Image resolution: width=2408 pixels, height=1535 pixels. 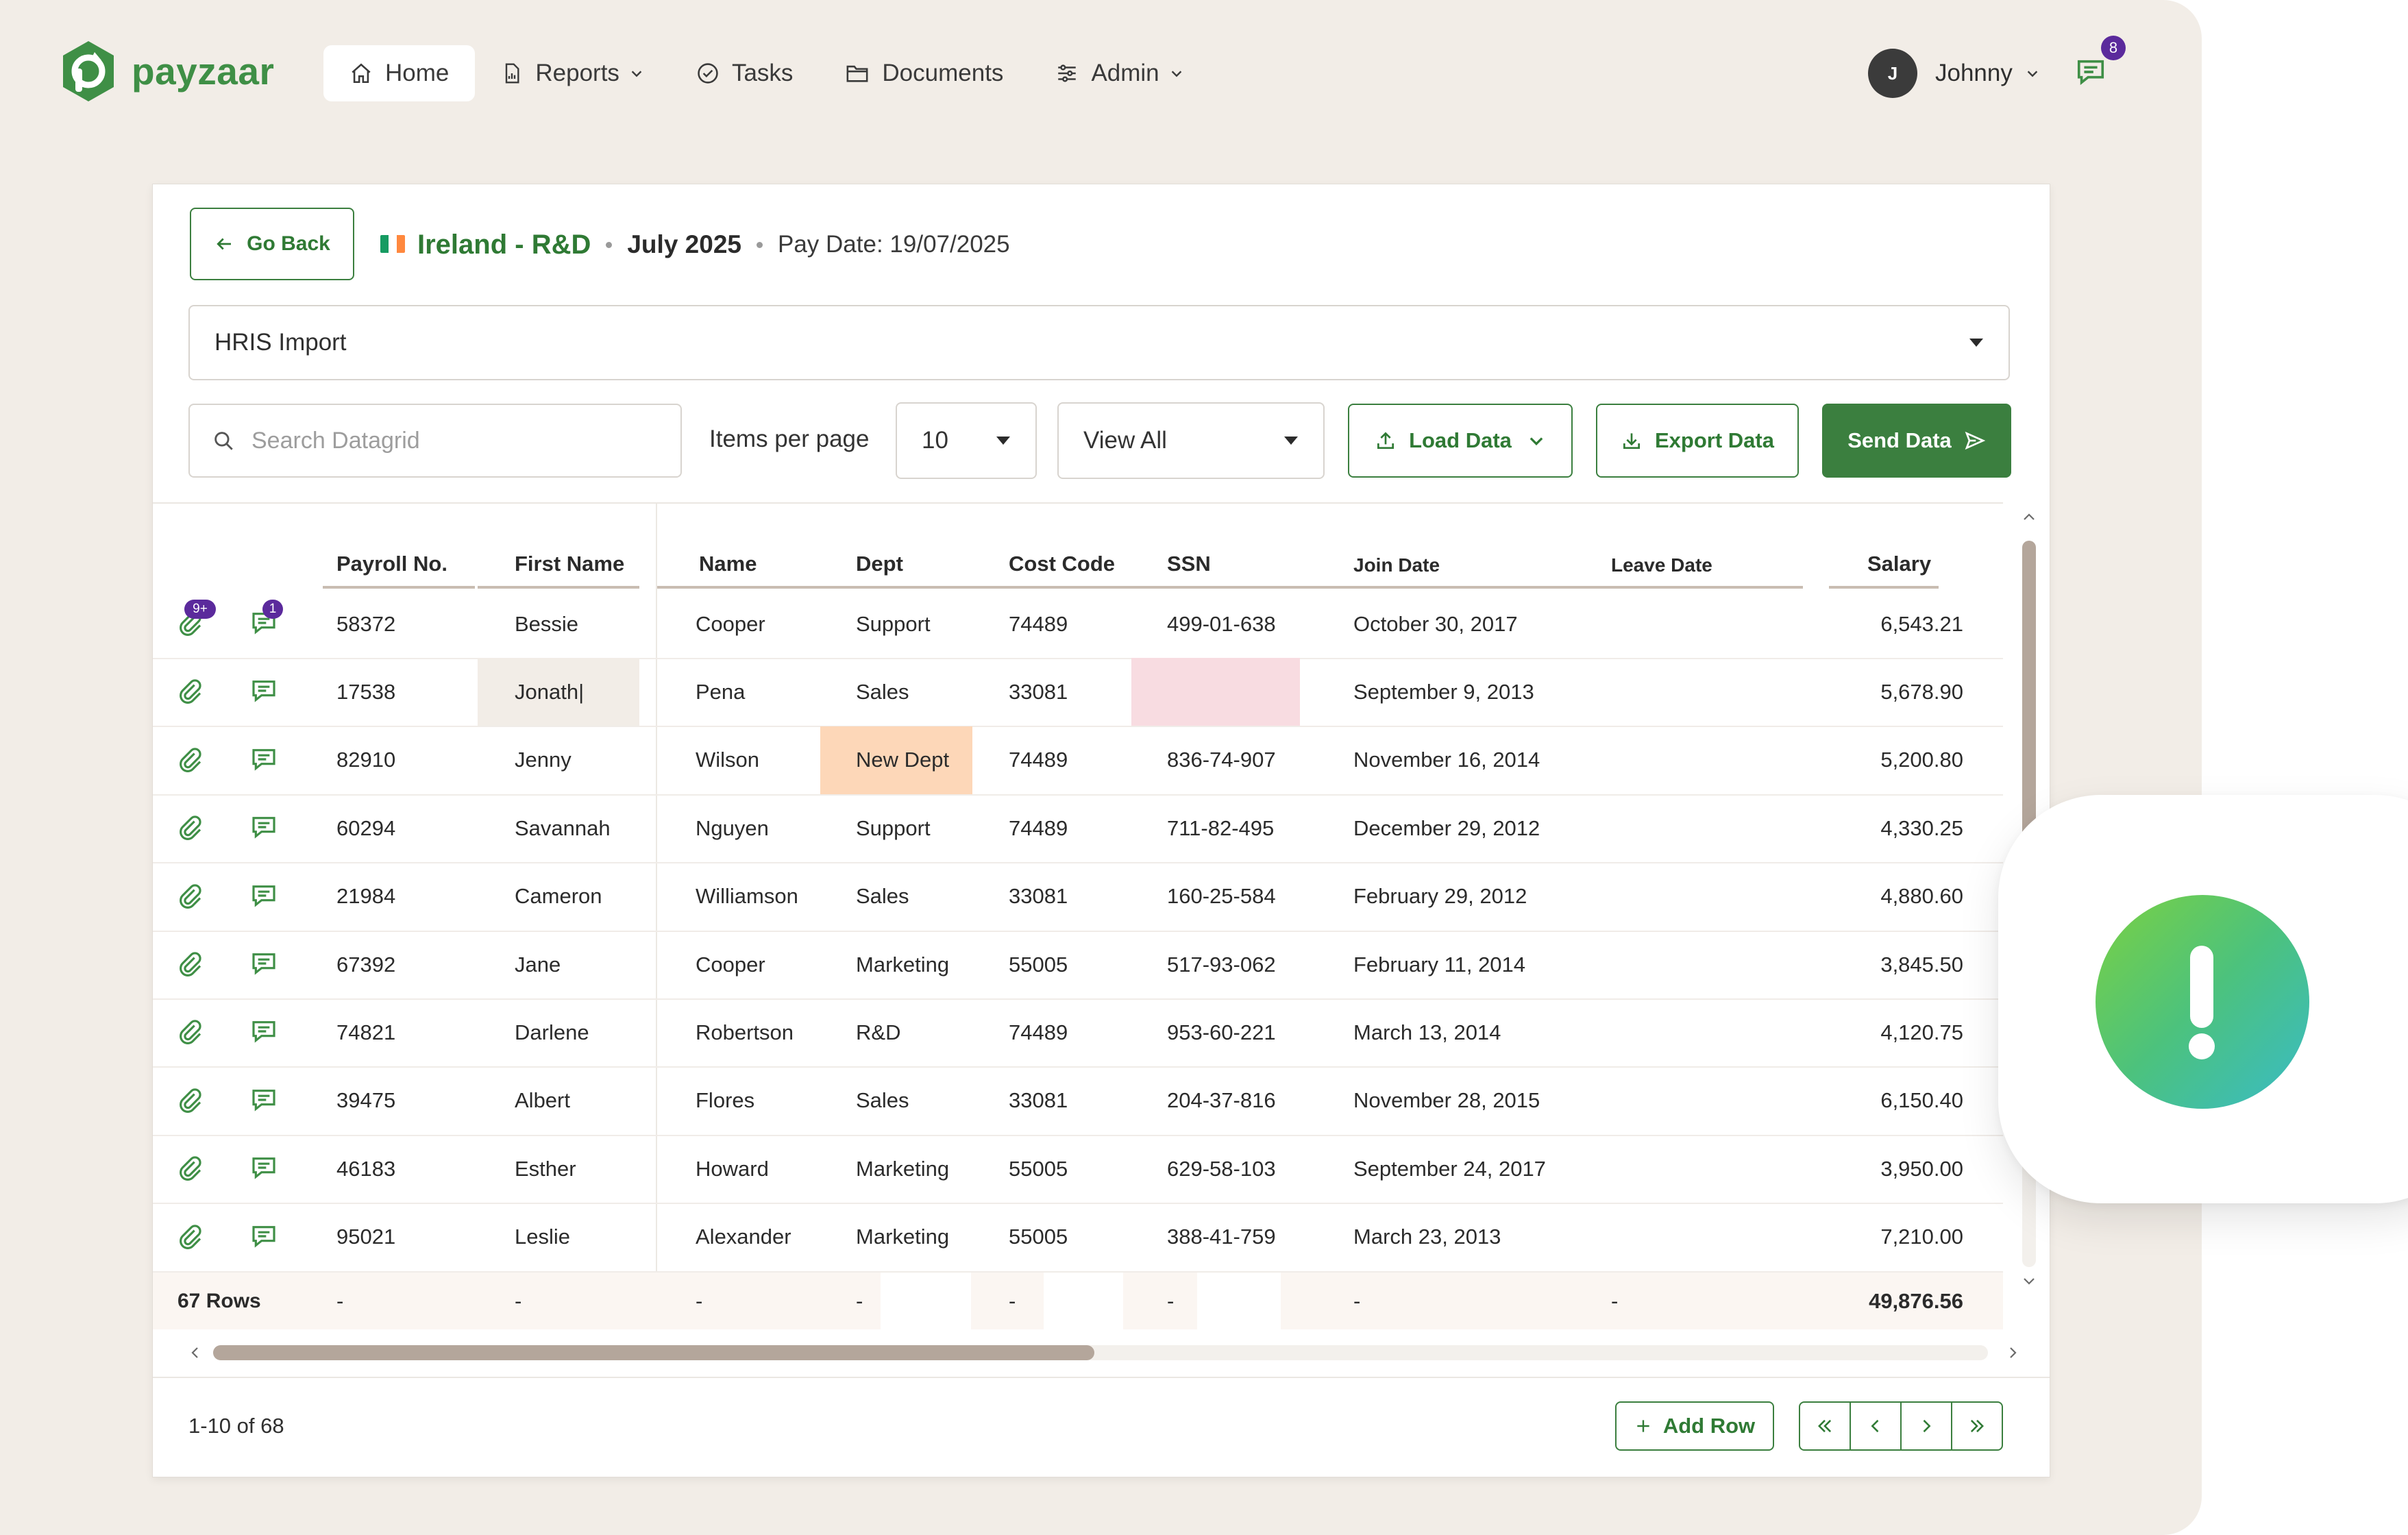 What do you see at coordinates (1446, 828) in the screenshot?
I see `cell-join-date: December 29, 2012` at bounding box center [1446, 828].